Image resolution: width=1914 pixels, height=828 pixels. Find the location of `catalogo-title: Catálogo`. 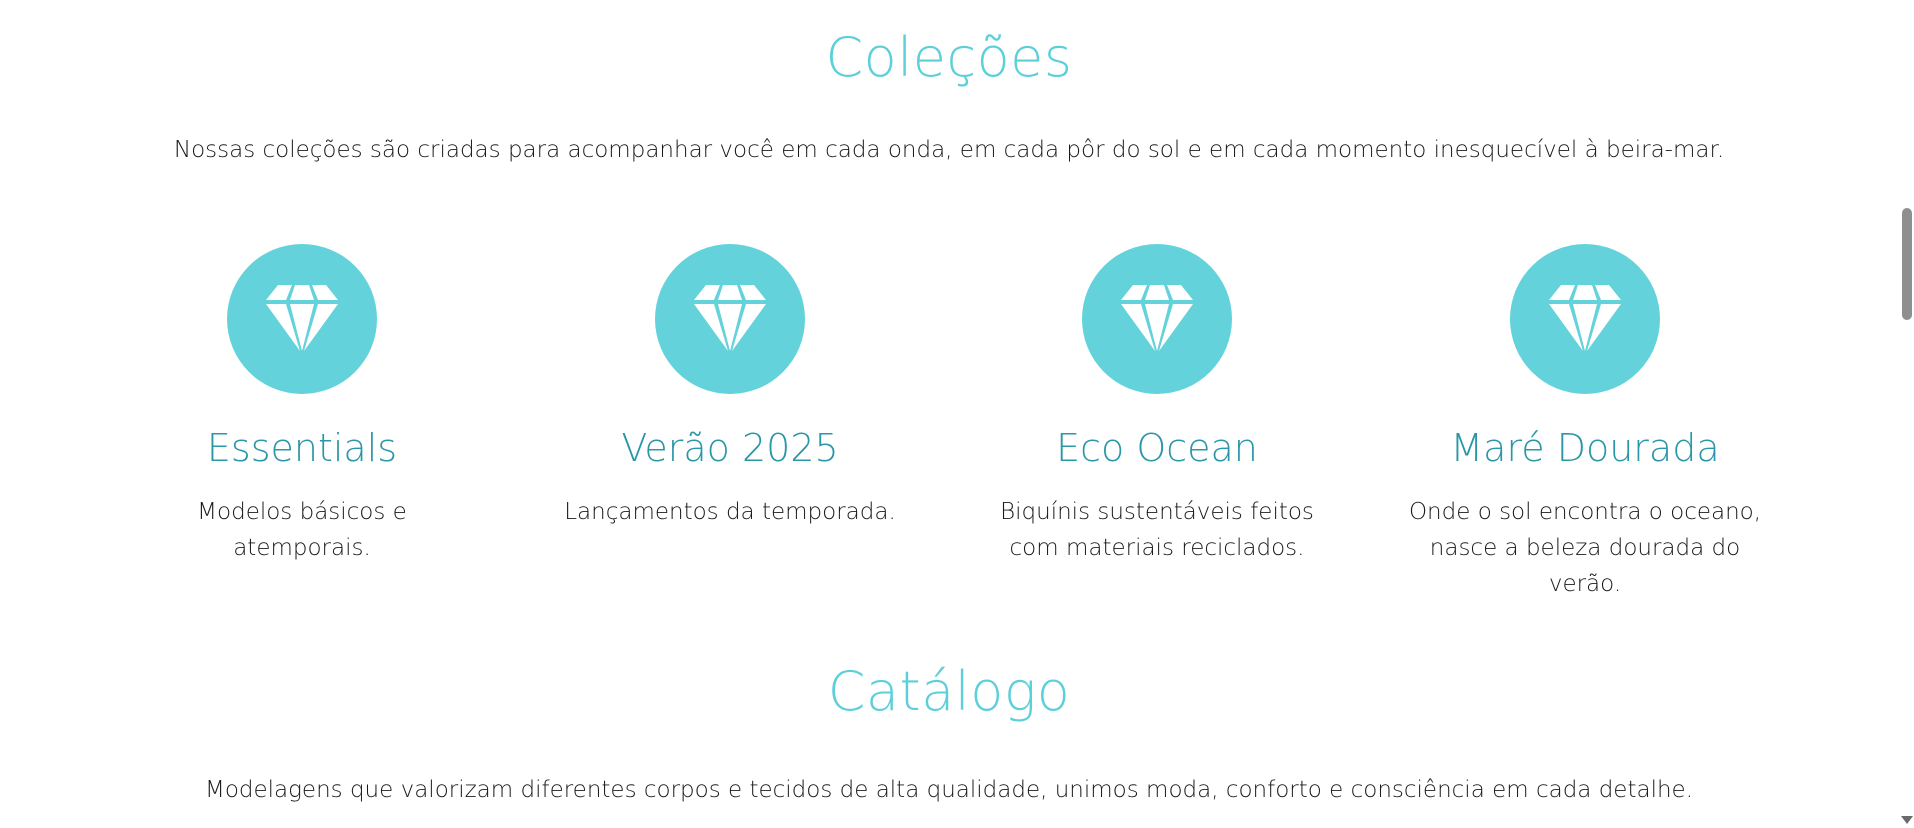

catalogo-title: Catálogo is located at coordinates (949, 691).